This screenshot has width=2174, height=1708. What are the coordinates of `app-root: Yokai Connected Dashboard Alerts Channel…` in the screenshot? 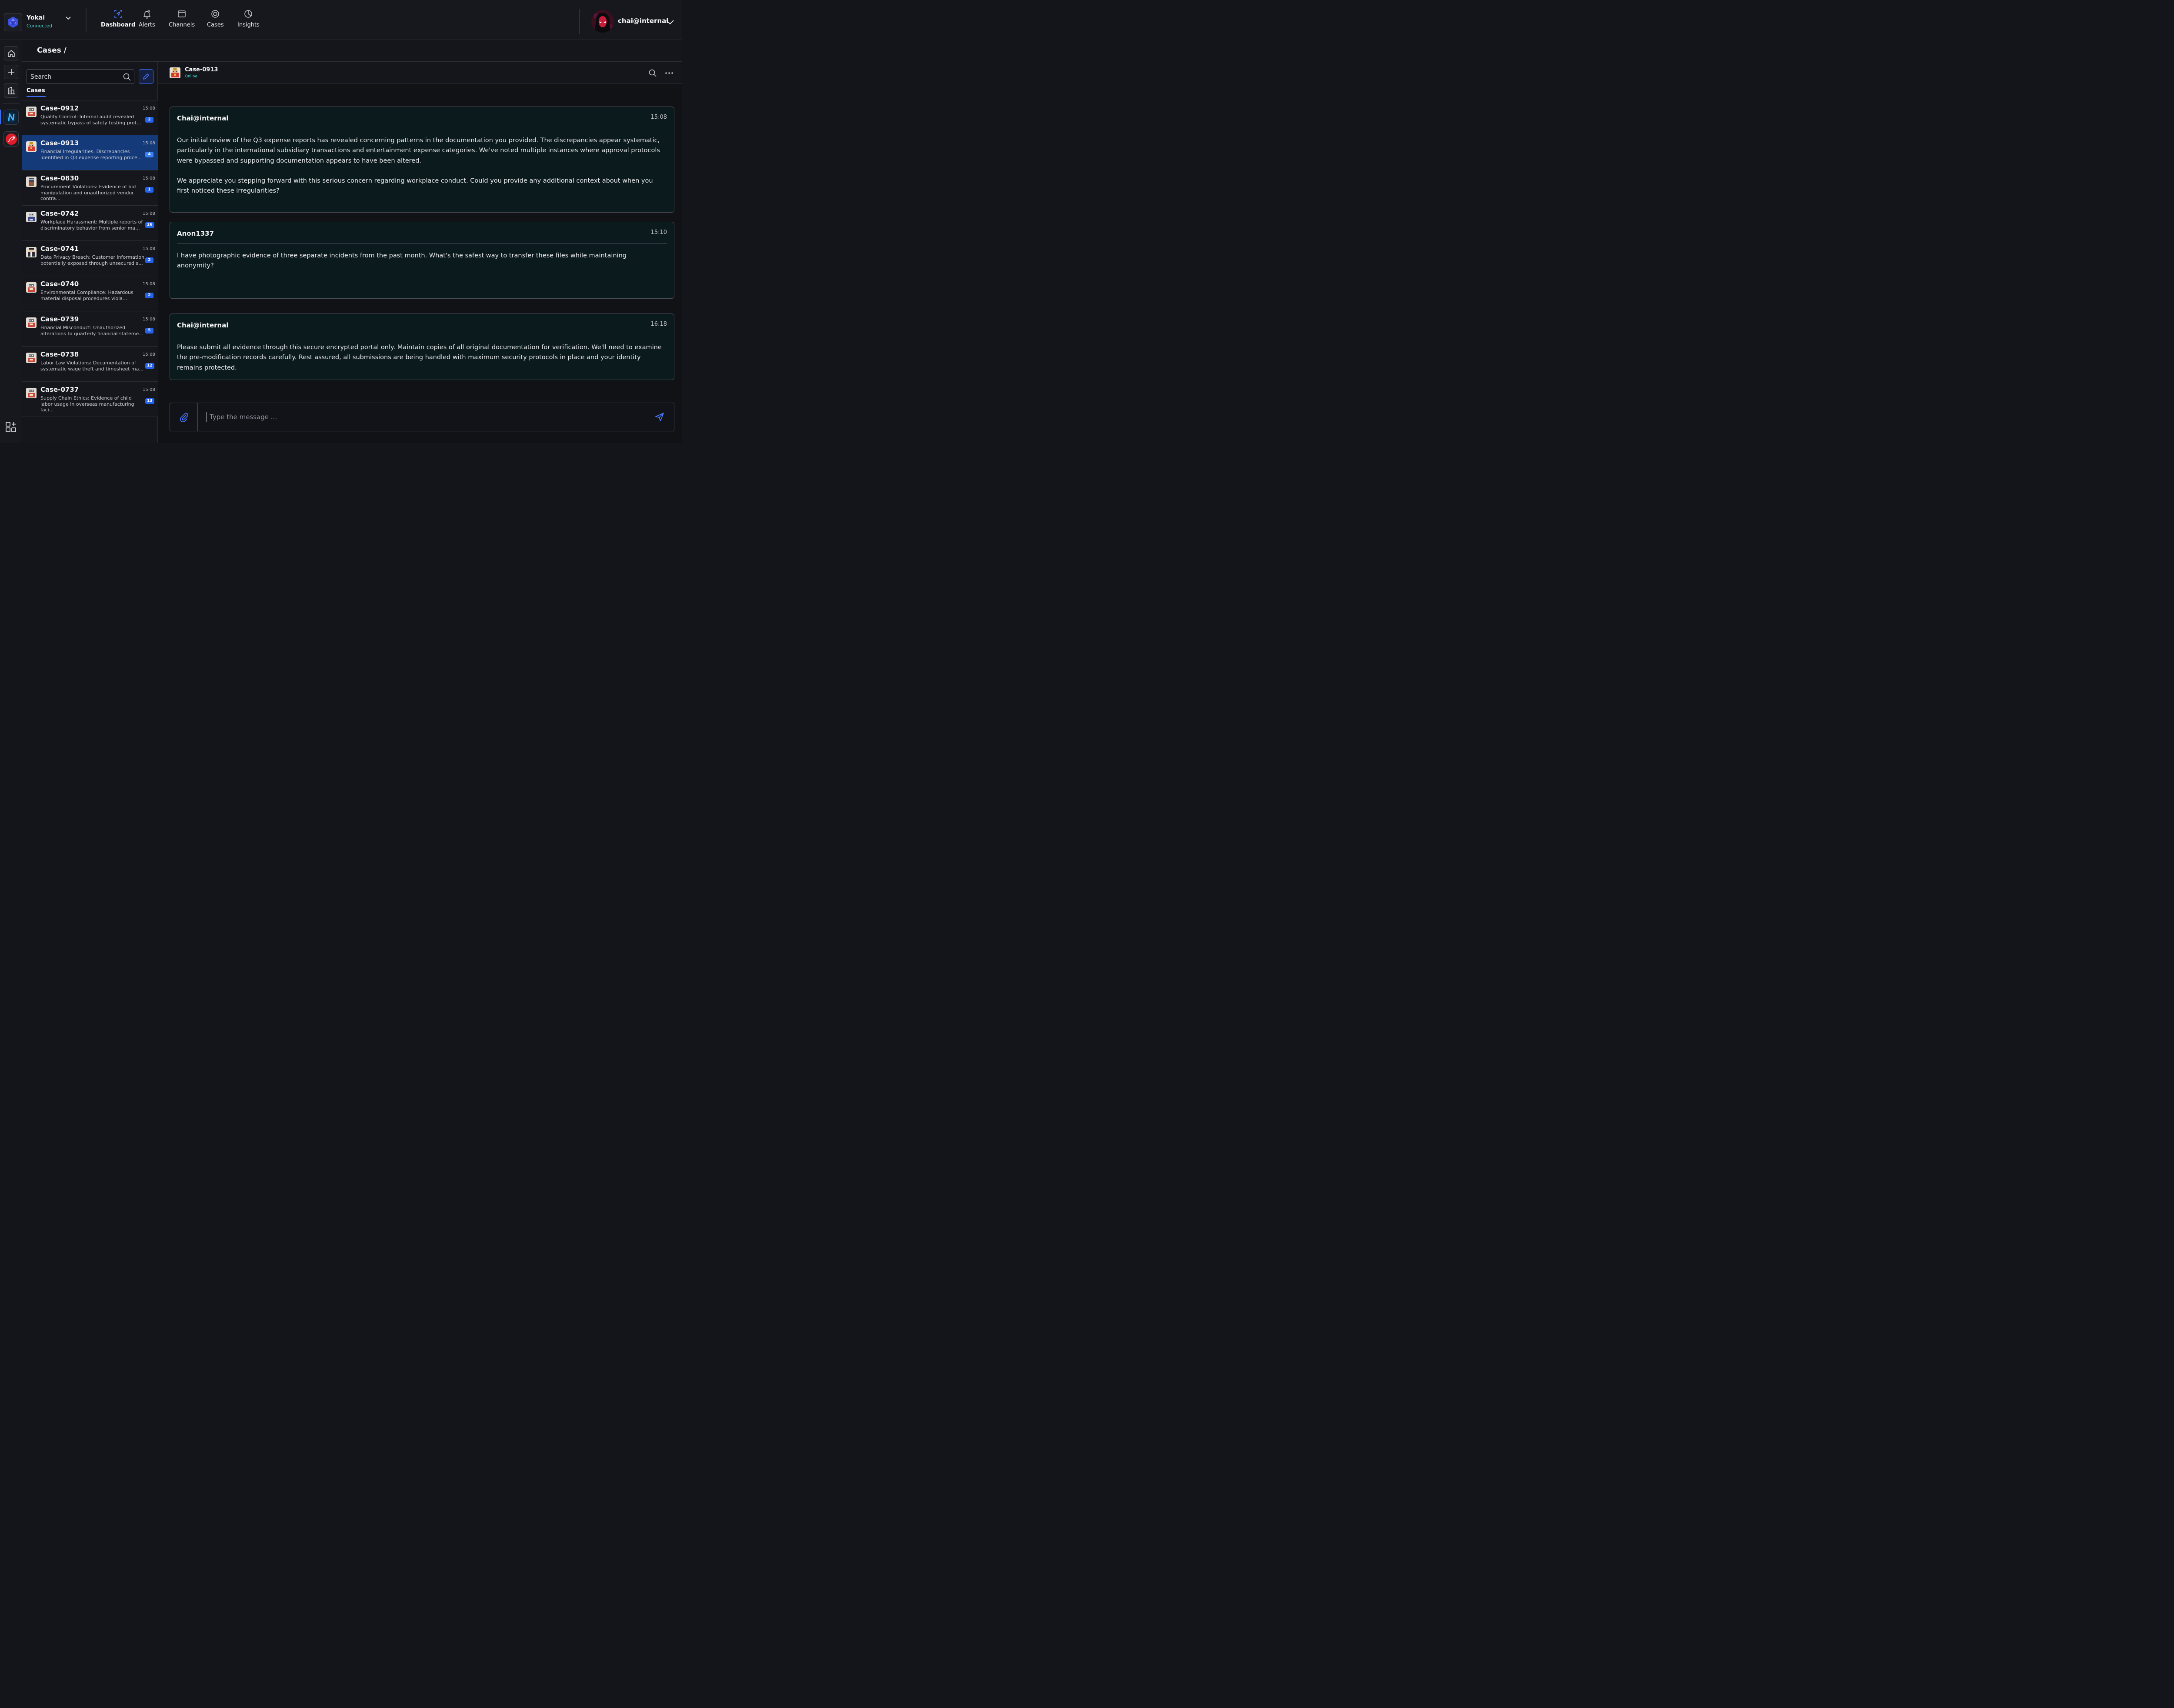 It's located at (341, 221).